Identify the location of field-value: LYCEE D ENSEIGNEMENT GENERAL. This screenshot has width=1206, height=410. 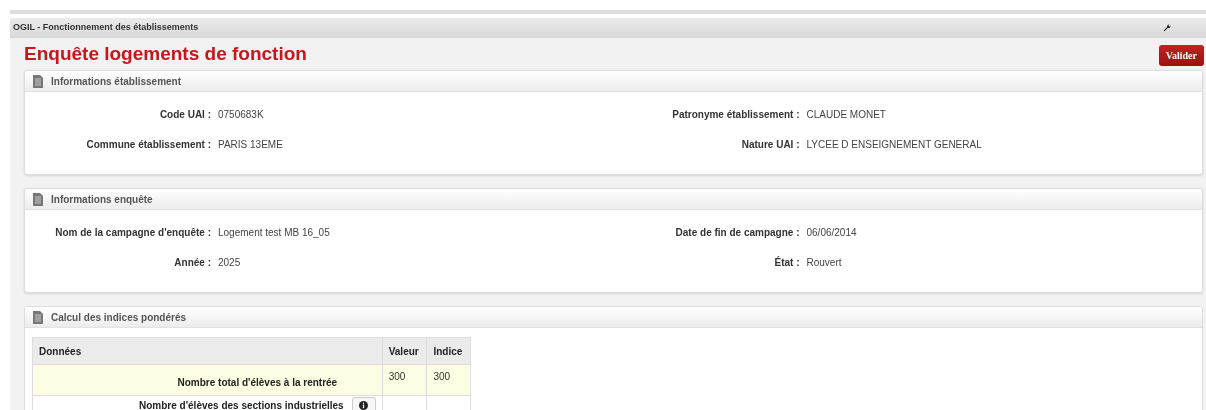
(894, 145).